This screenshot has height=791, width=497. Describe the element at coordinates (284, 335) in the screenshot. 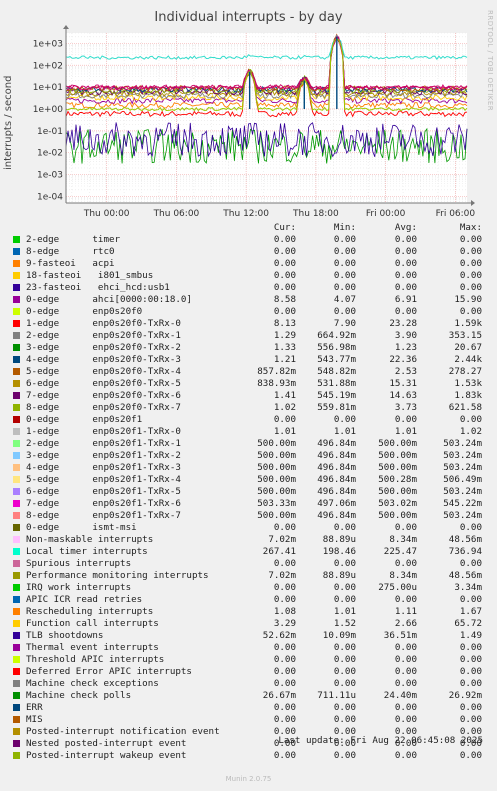

I see `legend-cur: 1.29` at that location.